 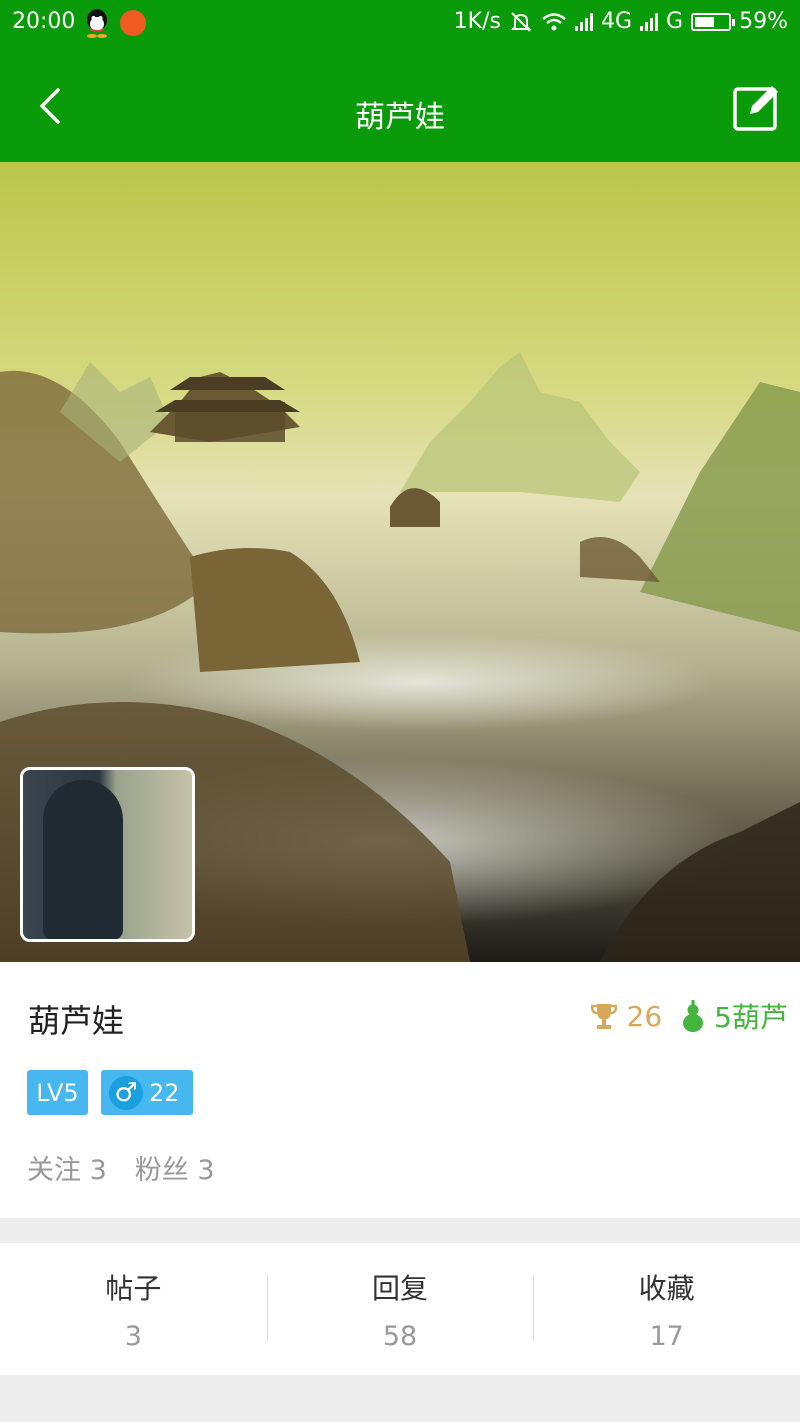 I want to click on username: 葫芦娃, so click(x=76, y=1021).